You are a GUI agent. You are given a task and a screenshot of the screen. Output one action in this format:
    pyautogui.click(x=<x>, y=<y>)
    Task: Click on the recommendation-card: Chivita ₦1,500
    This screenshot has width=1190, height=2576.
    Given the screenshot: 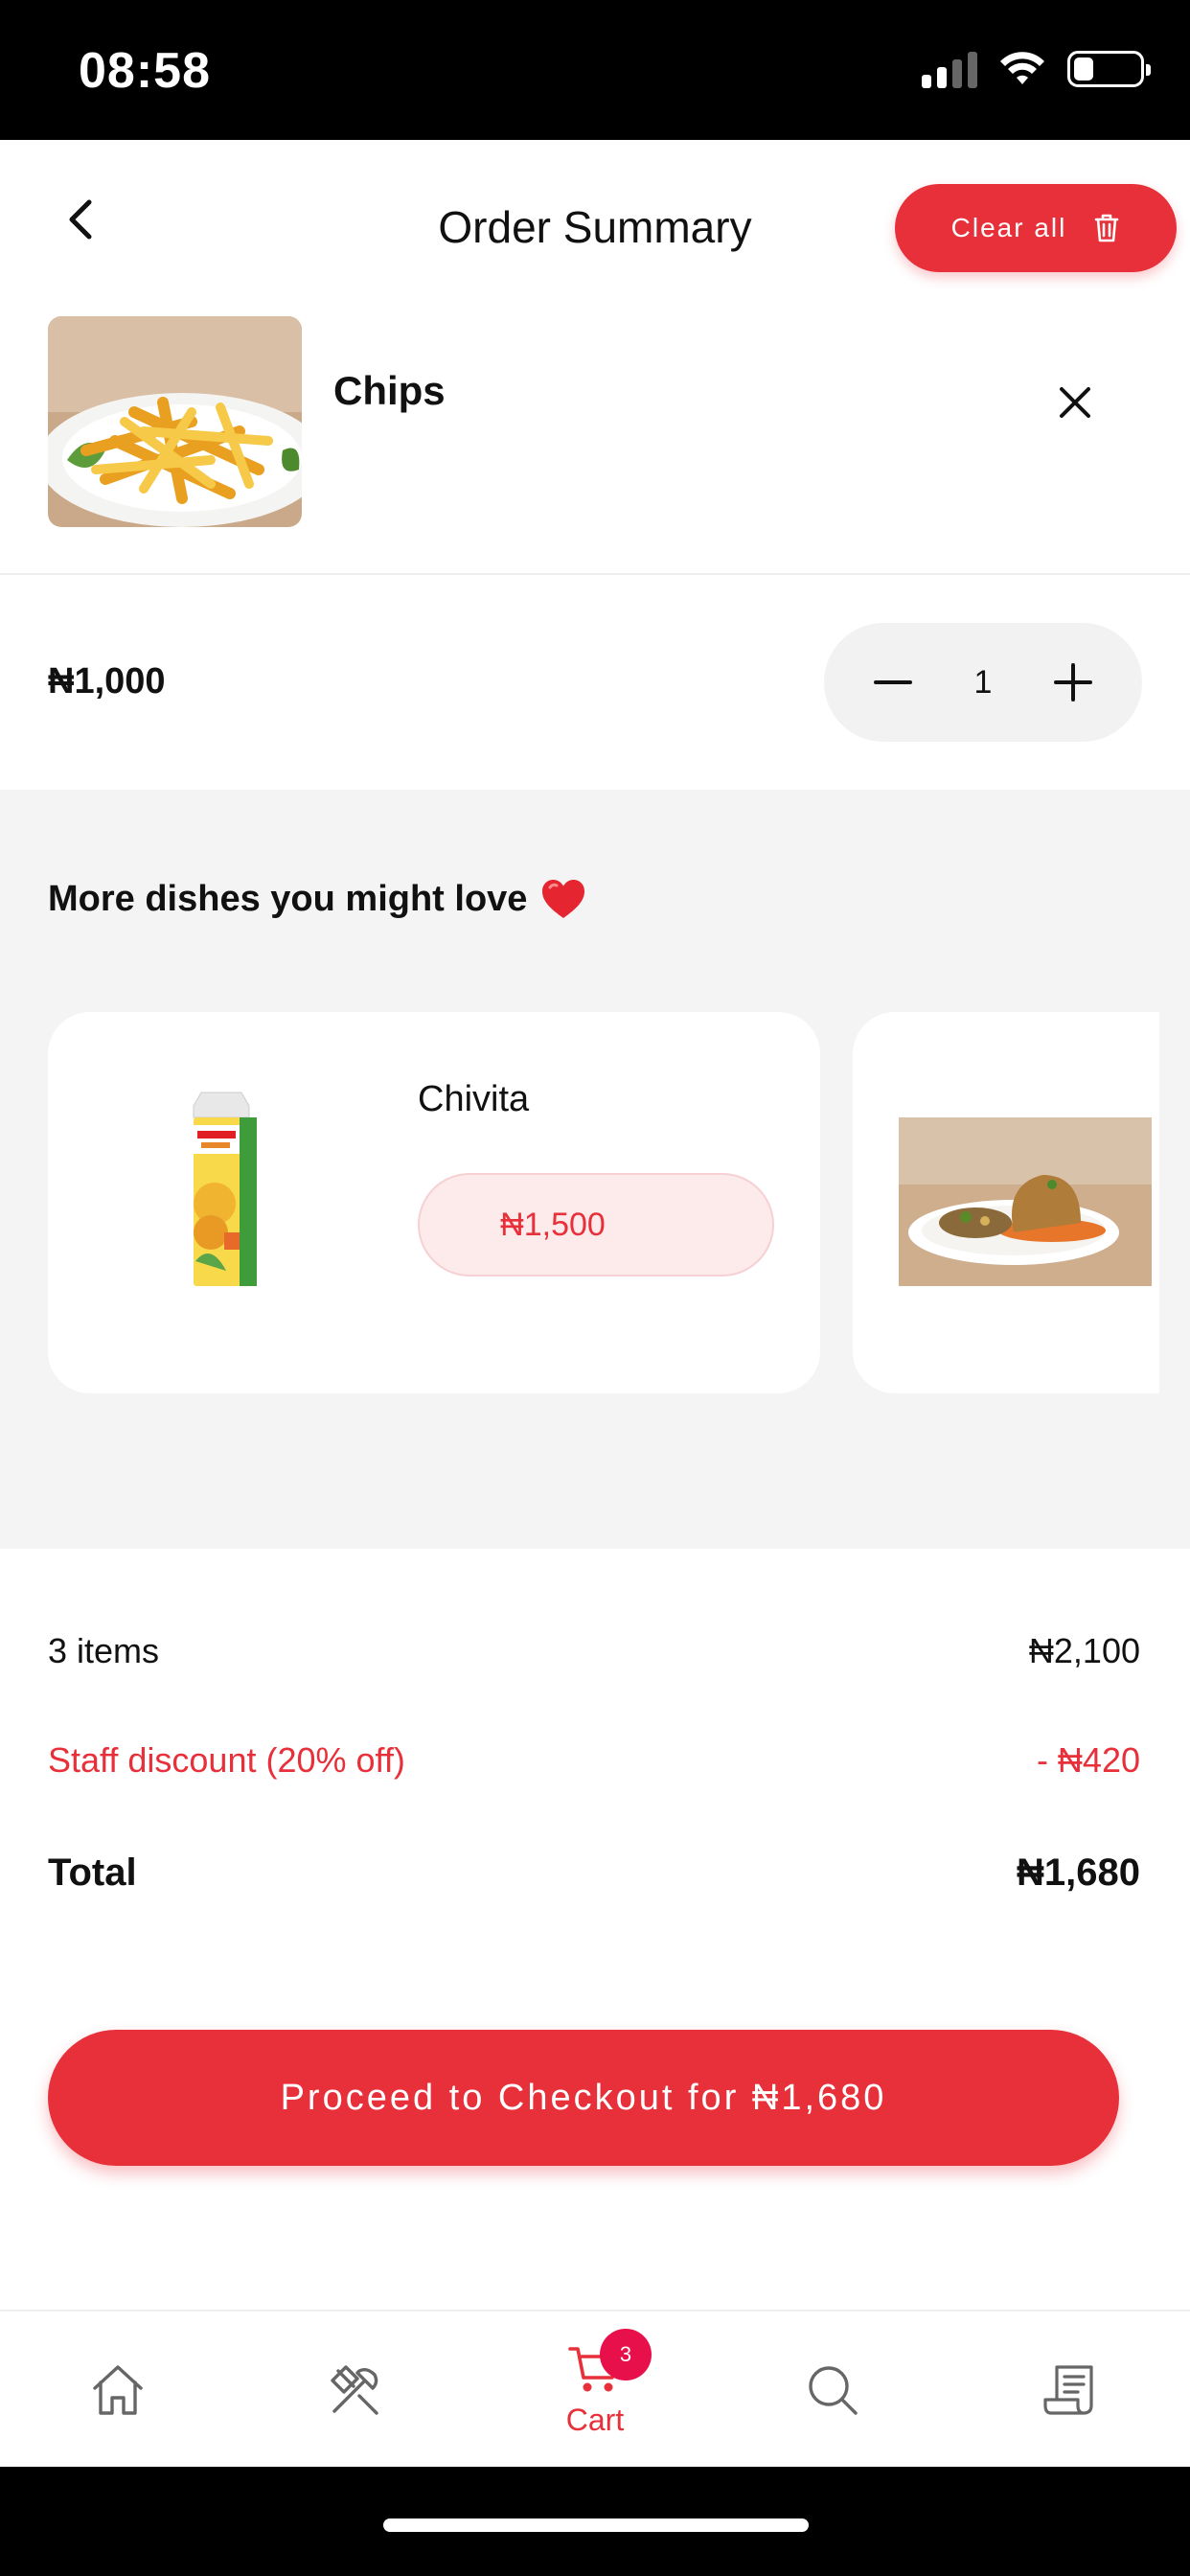 What is the action you would take?
    pyautogui.click(x=434, y=1202)
    